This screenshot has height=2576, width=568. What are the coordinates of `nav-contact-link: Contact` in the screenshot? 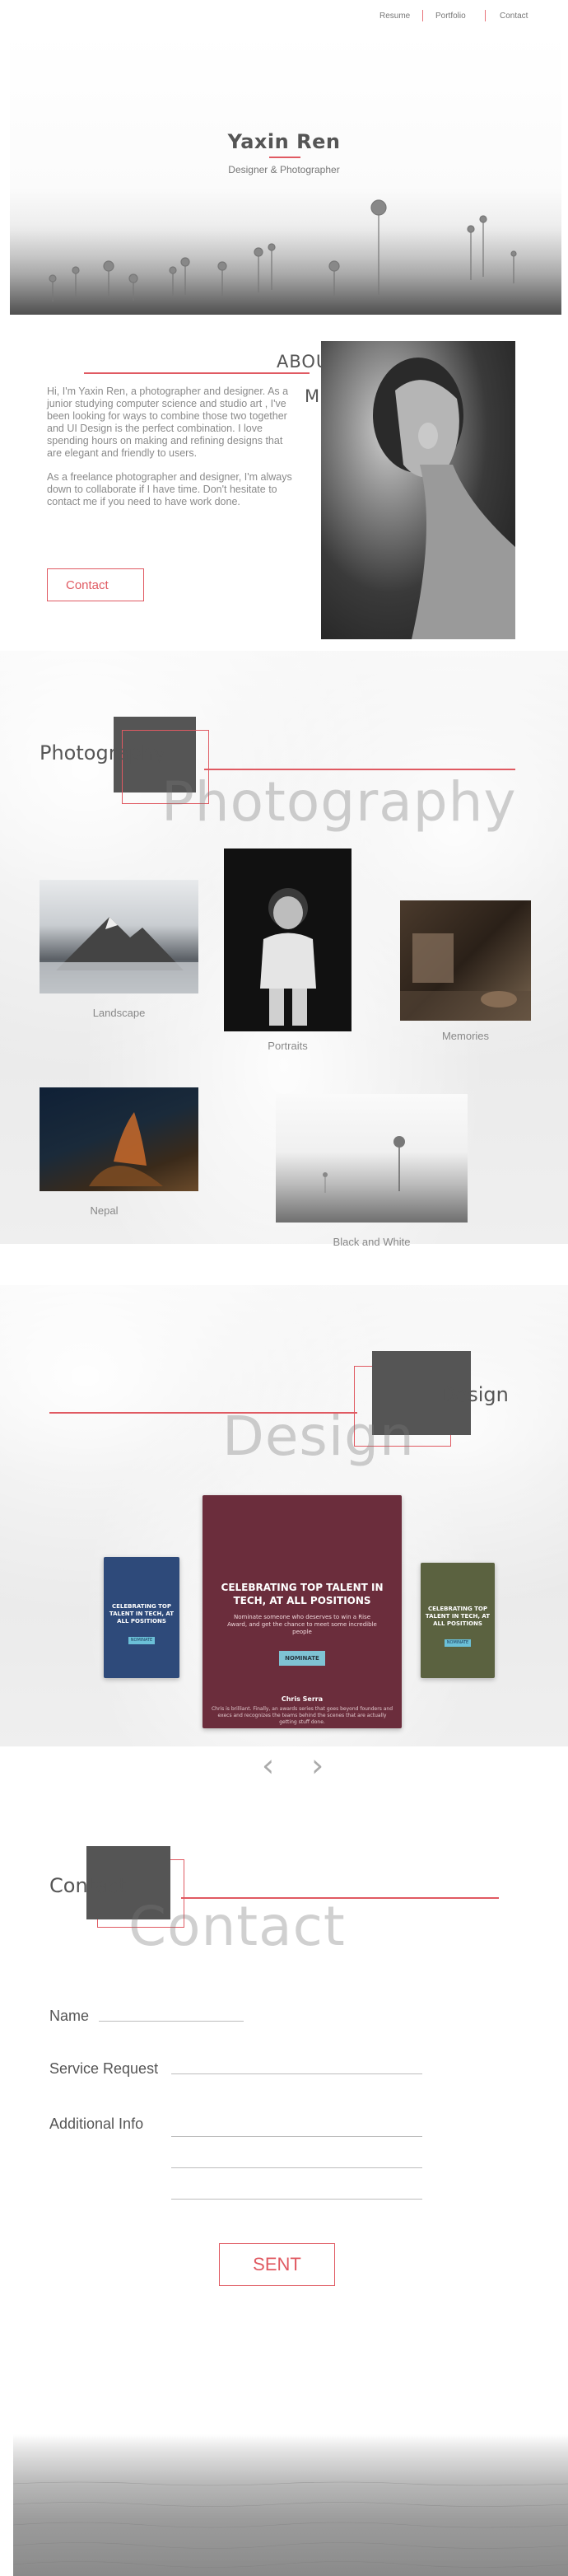 It's located at (514, 16).